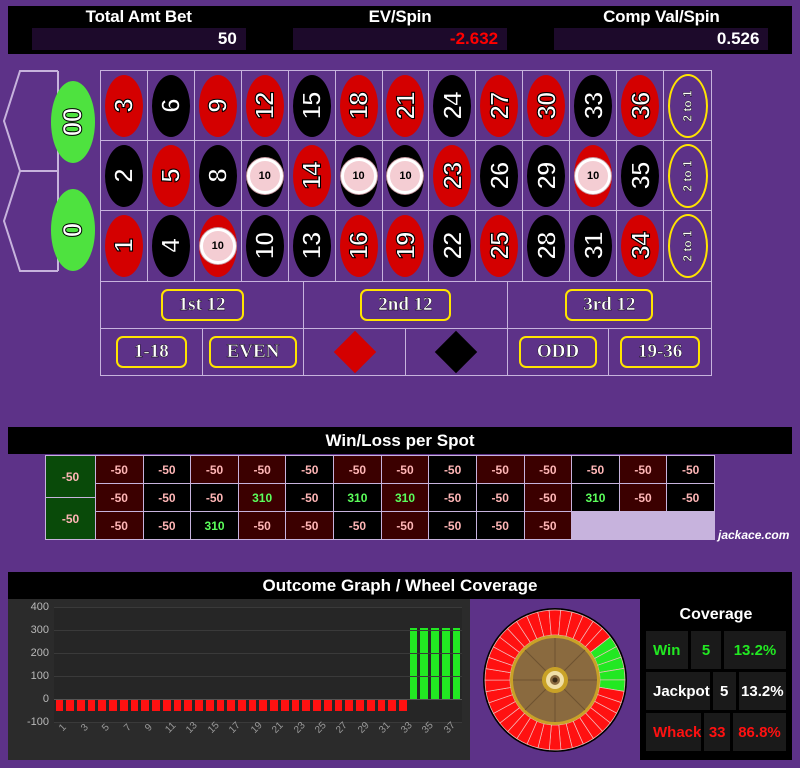 The height and width of the screenshot is (768, 800). I want to click on column-bet-label: 2 to 1, so click(687, 105).